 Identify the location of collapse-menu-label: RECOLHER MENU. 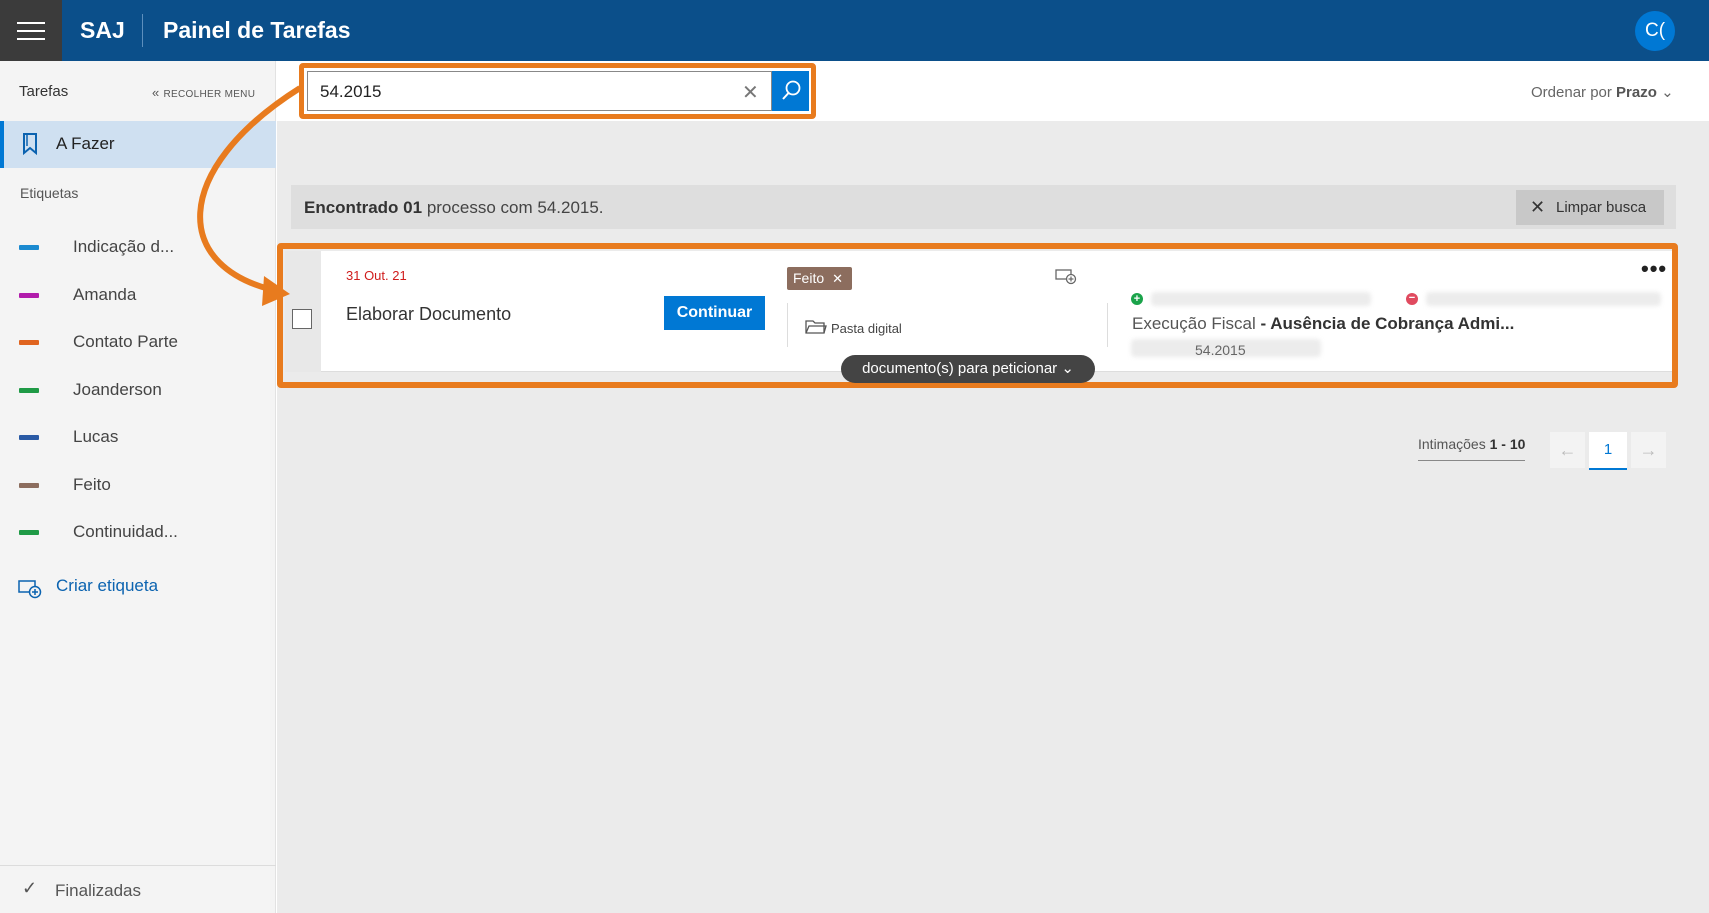
(209, 94).